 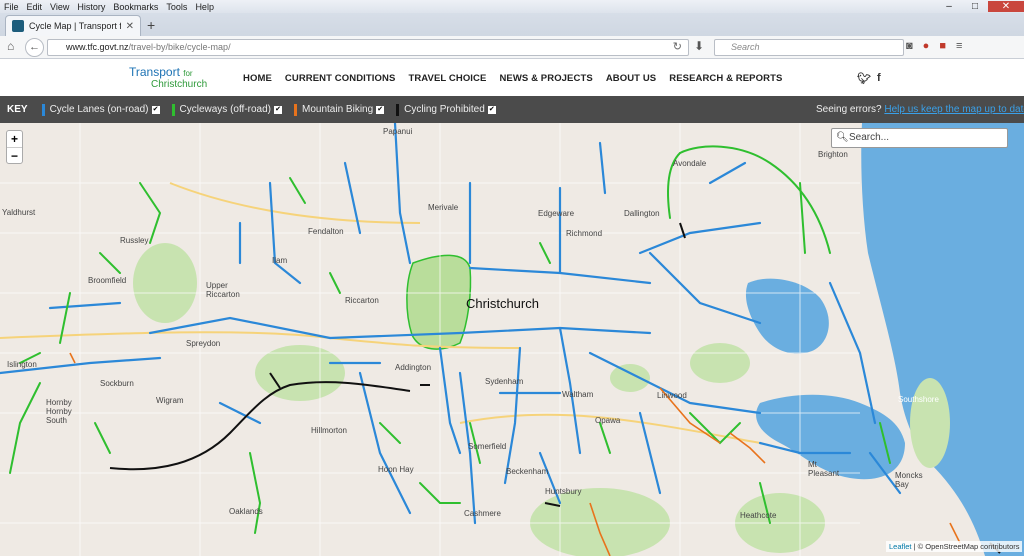 I want to click on facebook-icon: f, so click(x=879, y=78).